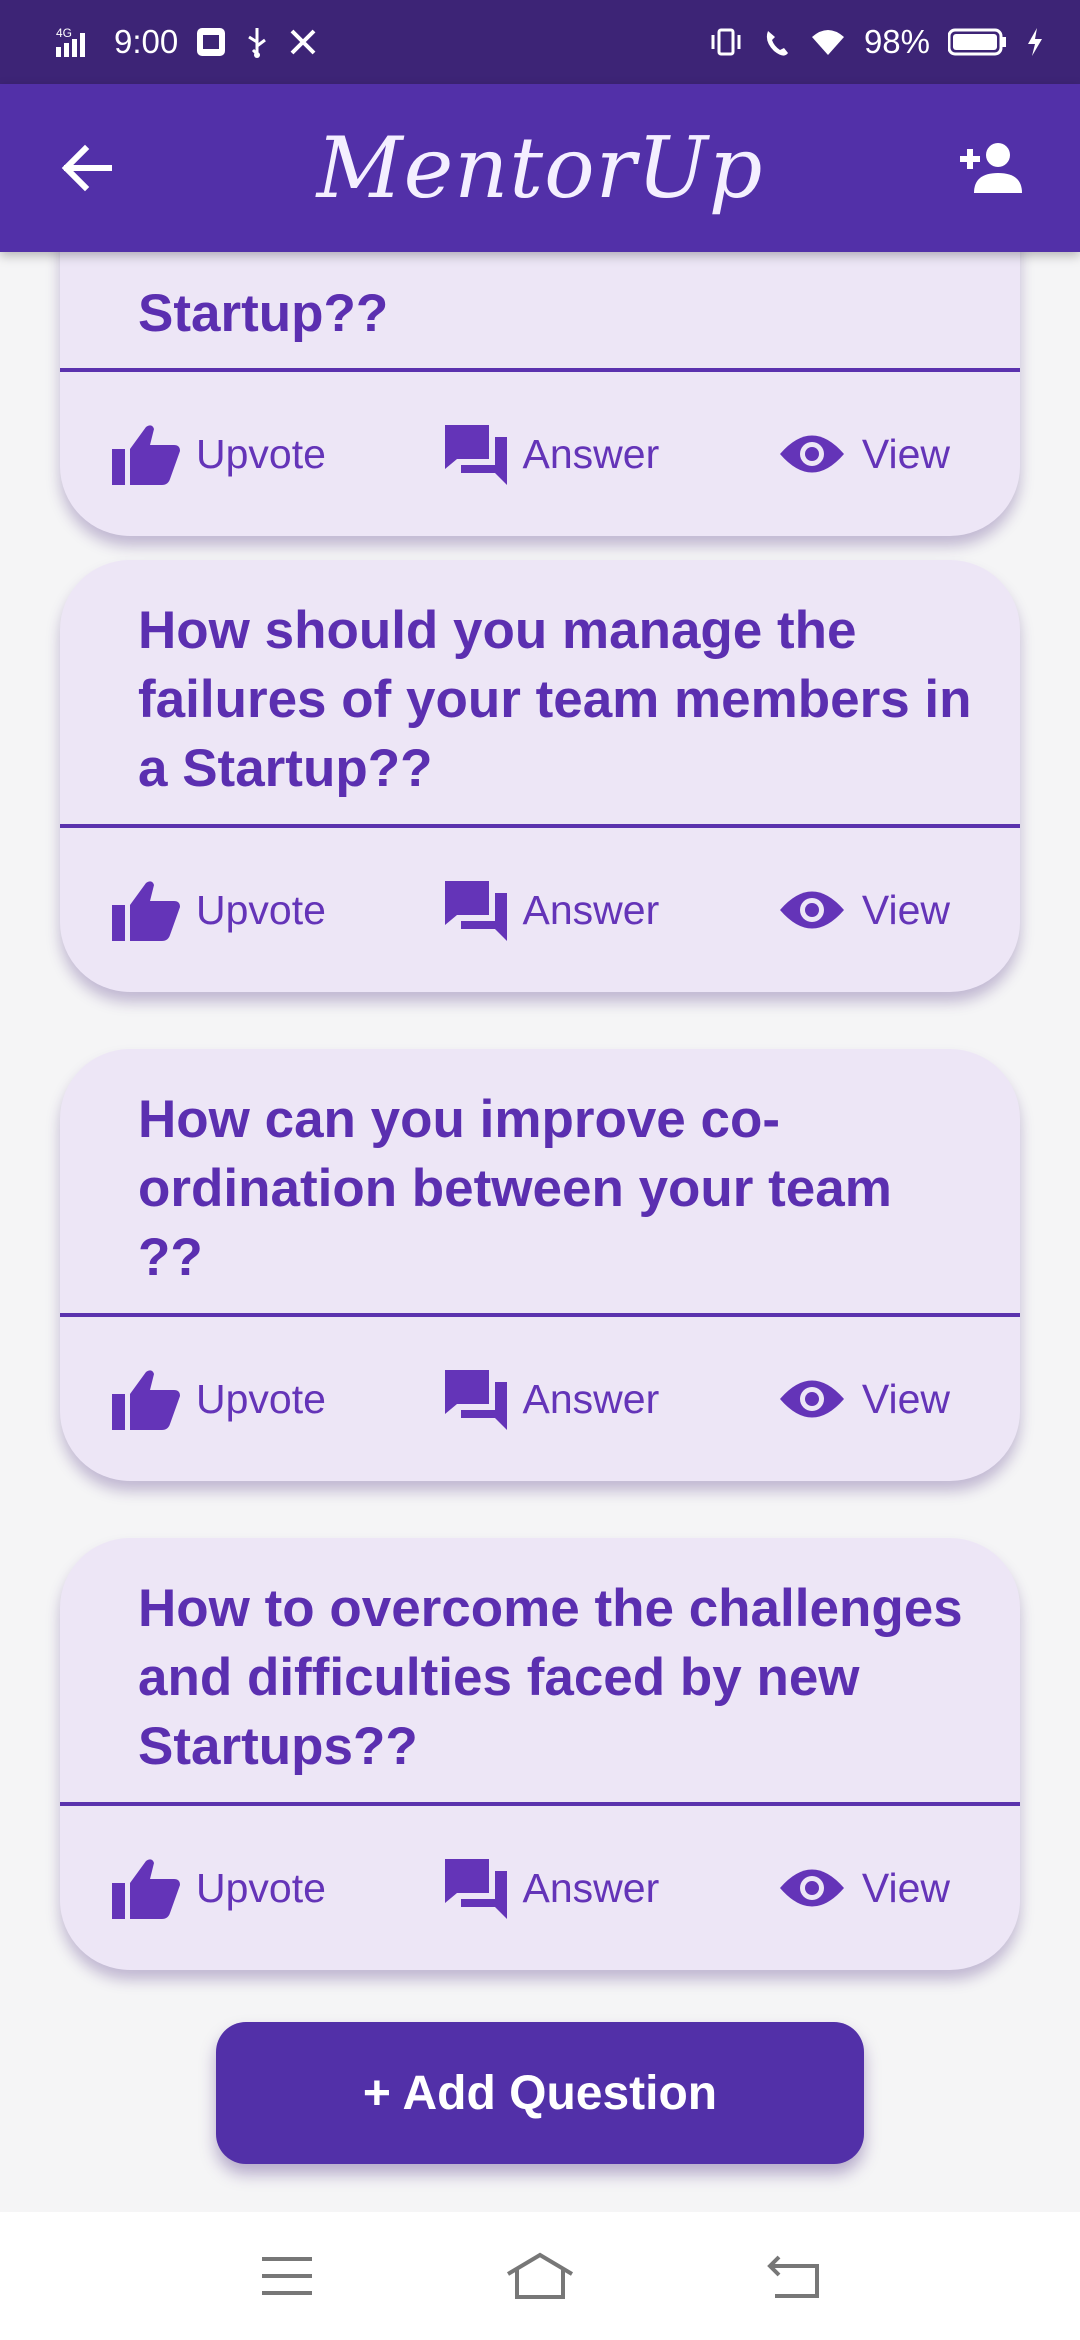 The height and width of the screenshot is (2340, 1080). I want to click on vibrate-icon, so click(726, 42).